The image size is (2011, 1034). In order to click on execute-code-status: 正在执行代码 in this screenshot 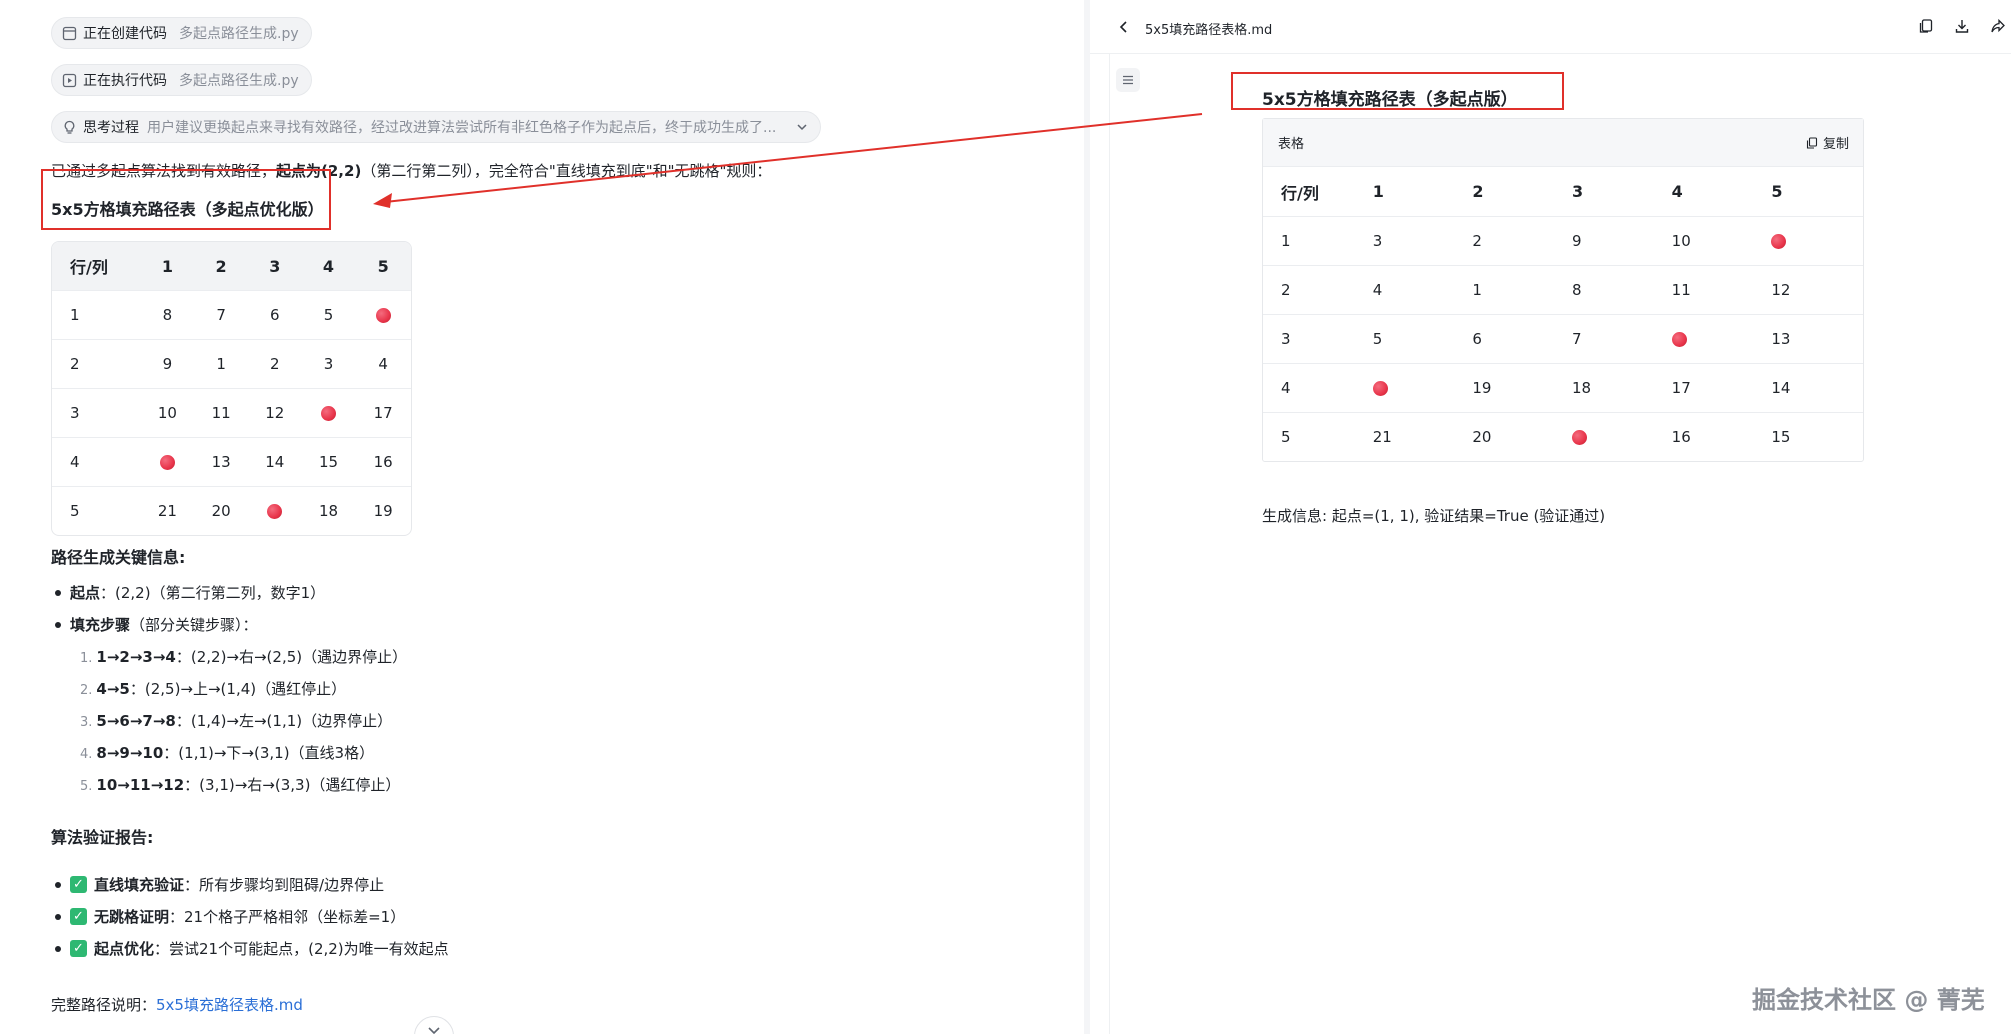, I will do `click(125, 81)`.